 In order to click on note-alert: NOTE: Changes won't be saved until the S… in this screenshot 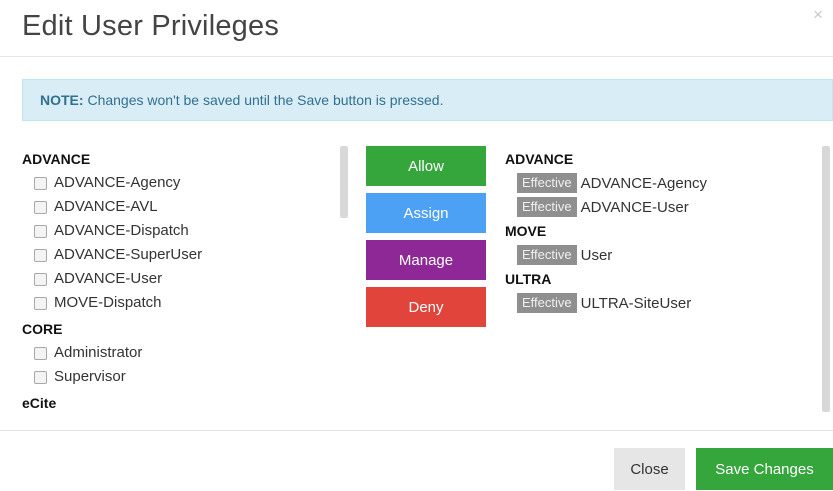, I will do `click(427, 100)`.